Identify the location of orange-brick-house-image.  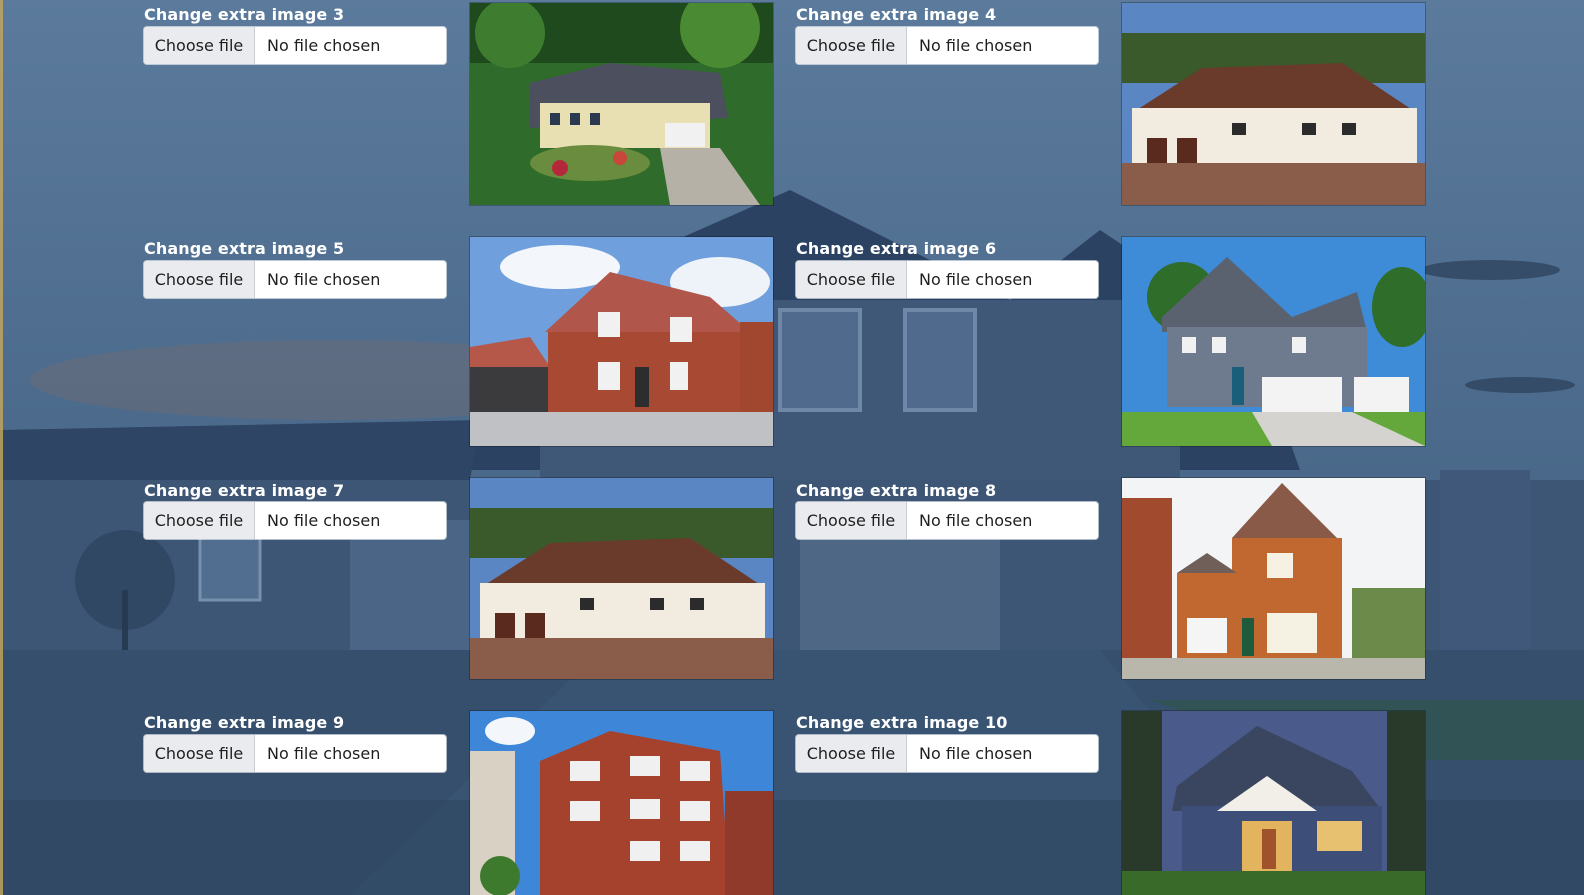
(1273, 578).